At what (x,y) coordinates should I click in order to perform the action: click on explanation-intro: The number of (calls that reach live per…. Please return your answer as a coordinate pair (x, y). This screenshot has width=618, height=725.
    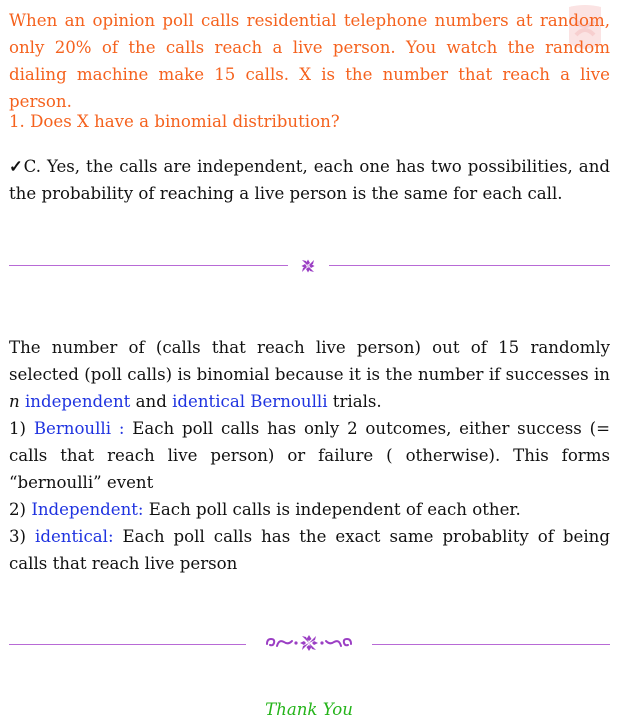
    Looking at the image, I should click on (309, 374).